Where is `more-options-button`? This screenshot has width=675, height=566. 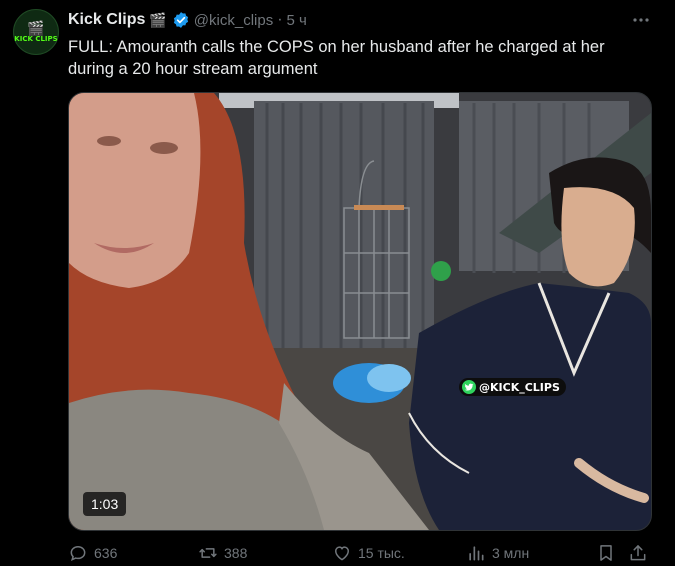
more-options-button is located at coordinates (641, 20).